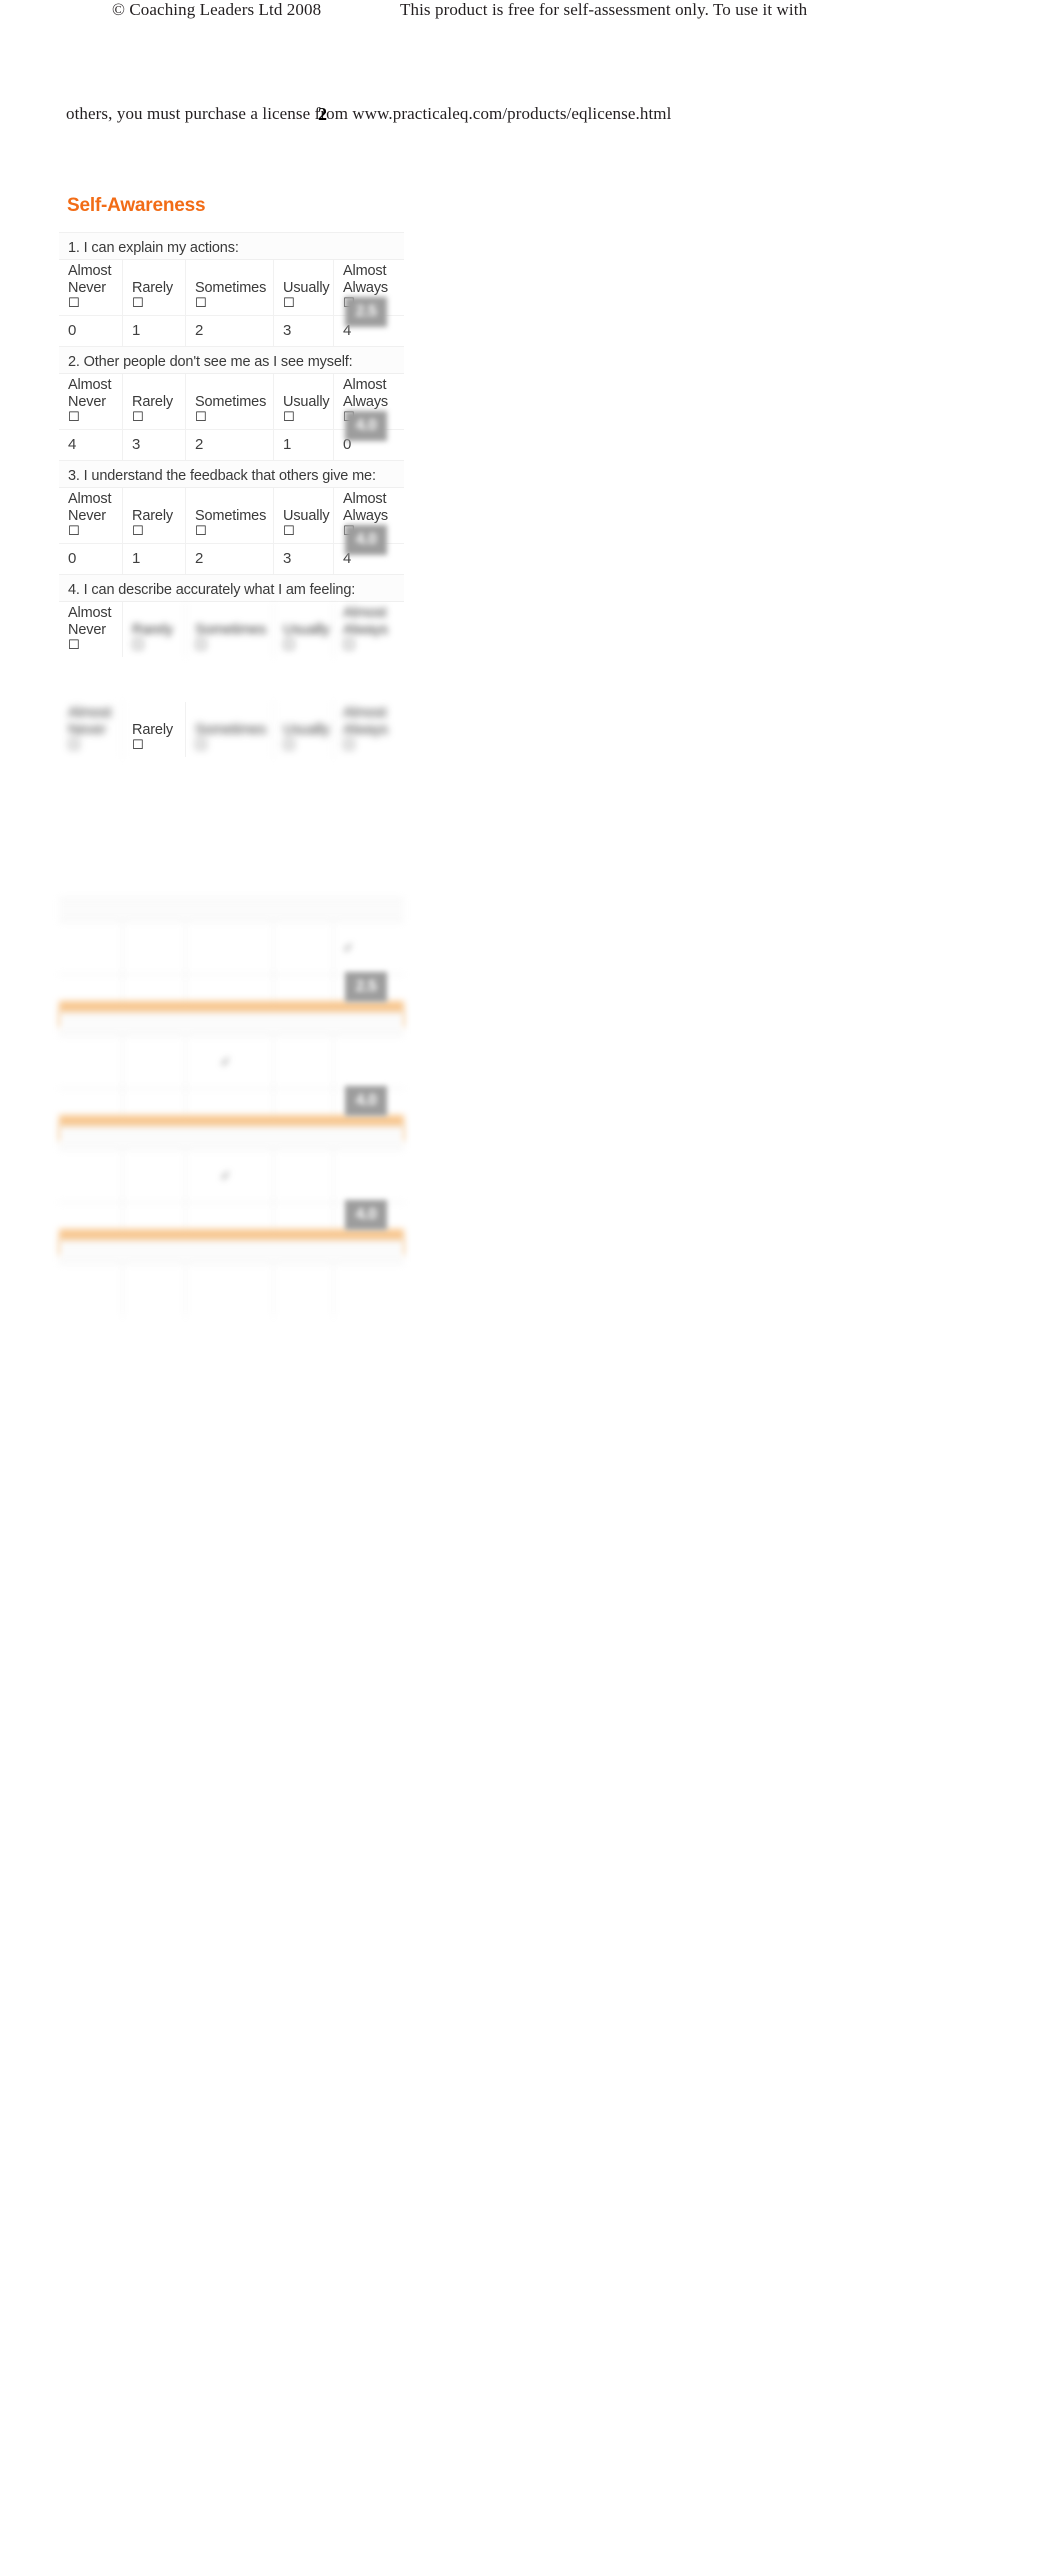  What do you see at coordinates (87, 729) in the screenshot?
I see `scale-label-line2: Never` at bounding box center [87, 729].